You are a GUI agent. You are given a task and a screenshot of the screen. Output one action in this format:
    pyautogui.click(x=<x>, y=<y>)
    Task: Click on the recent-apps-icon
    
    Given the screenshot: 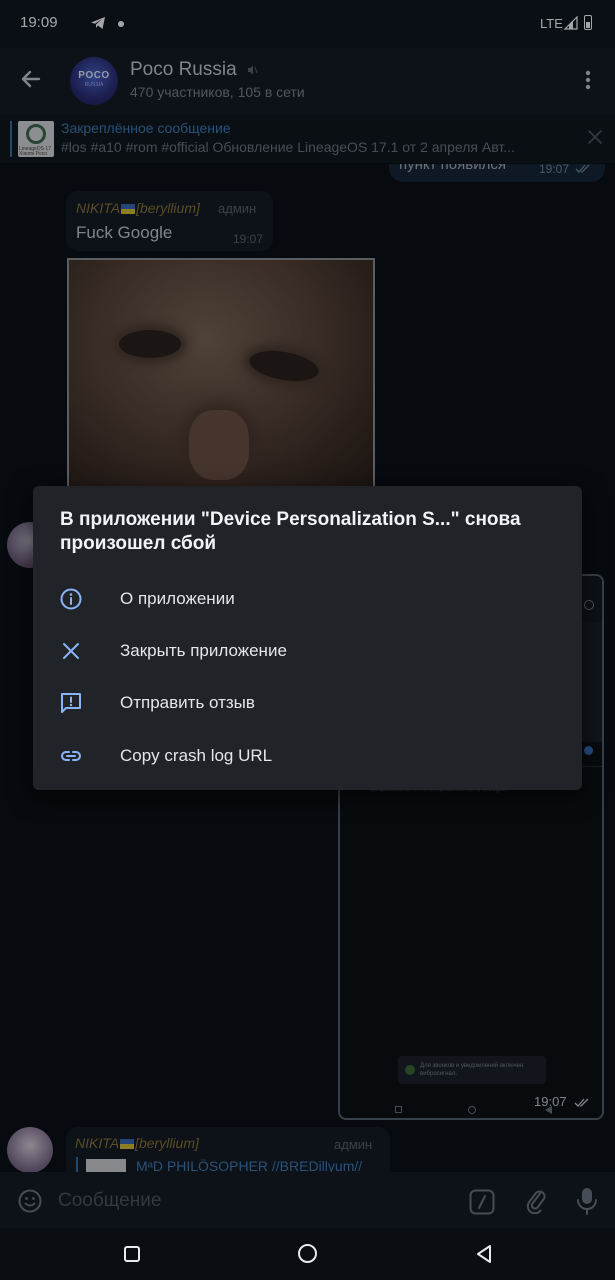 What is the action you would take?
    pyautogui.click(x=132, y=1254)
    